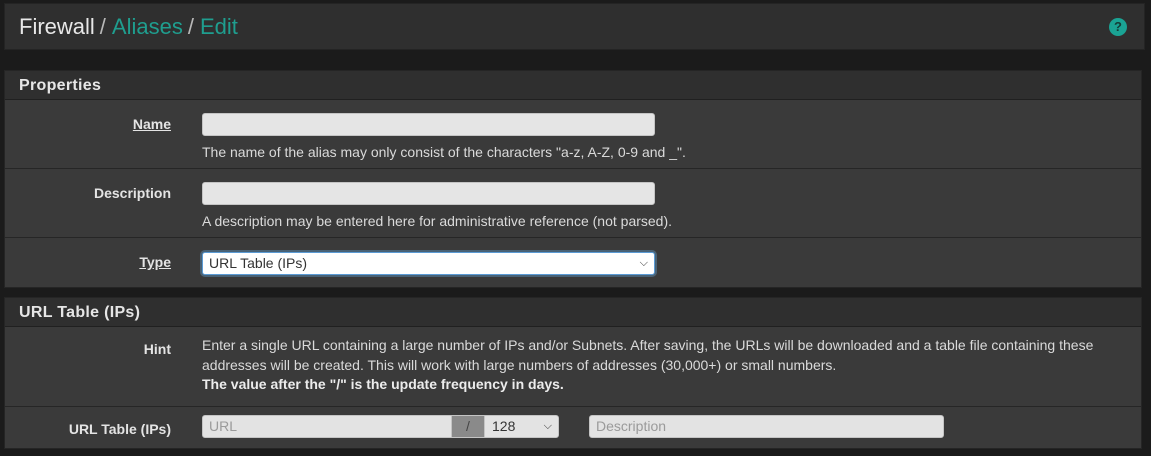 The image size is (1151, 456). Describe the element at coordinates (428, 263) in the screenshot. I see `type-select: URL Table (IPs) ⌵` at that location.